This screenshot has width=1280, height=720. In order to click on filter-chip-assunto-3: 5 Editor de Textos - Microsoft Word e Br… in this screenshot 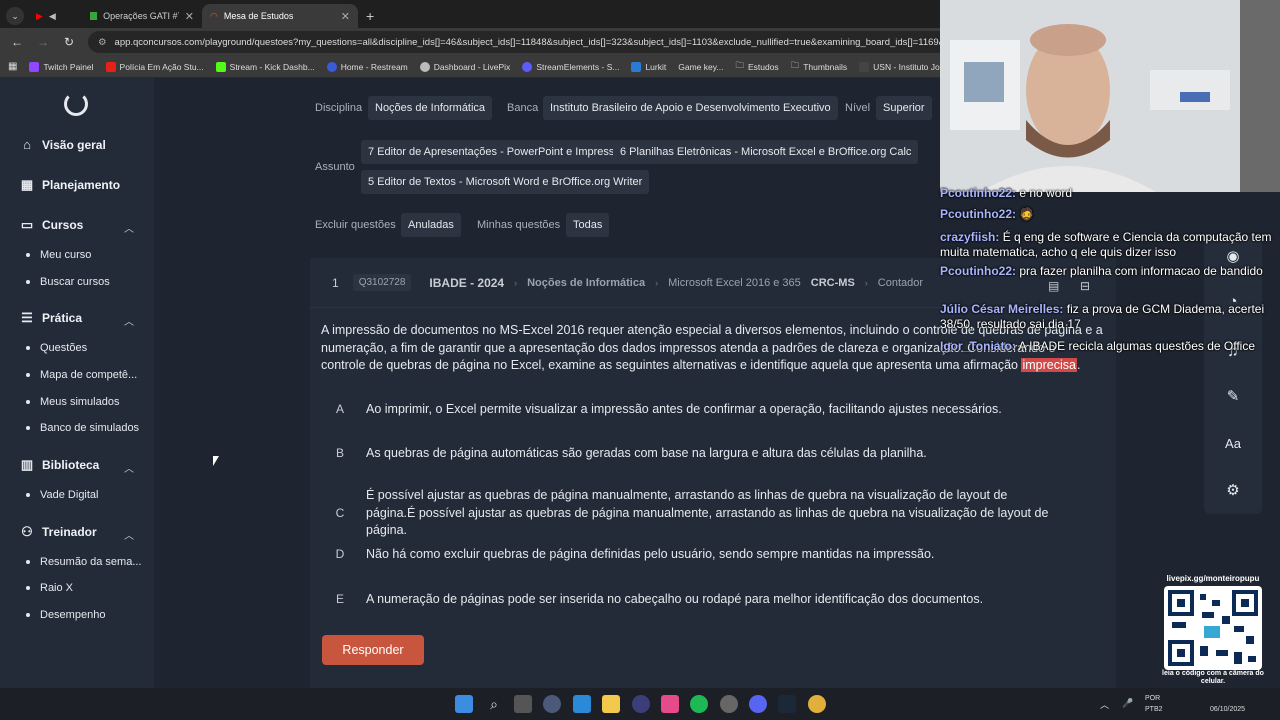, I will do `click(505, 182)`.